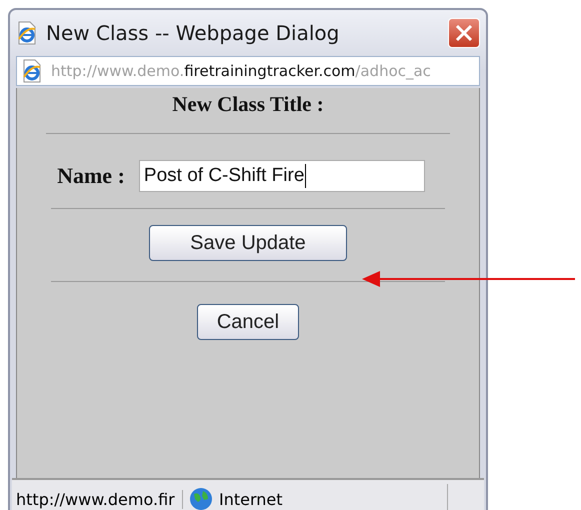  Describe the element at coordinates (91, 176) in the screenshot. I see `name-label: Name :` at that location.